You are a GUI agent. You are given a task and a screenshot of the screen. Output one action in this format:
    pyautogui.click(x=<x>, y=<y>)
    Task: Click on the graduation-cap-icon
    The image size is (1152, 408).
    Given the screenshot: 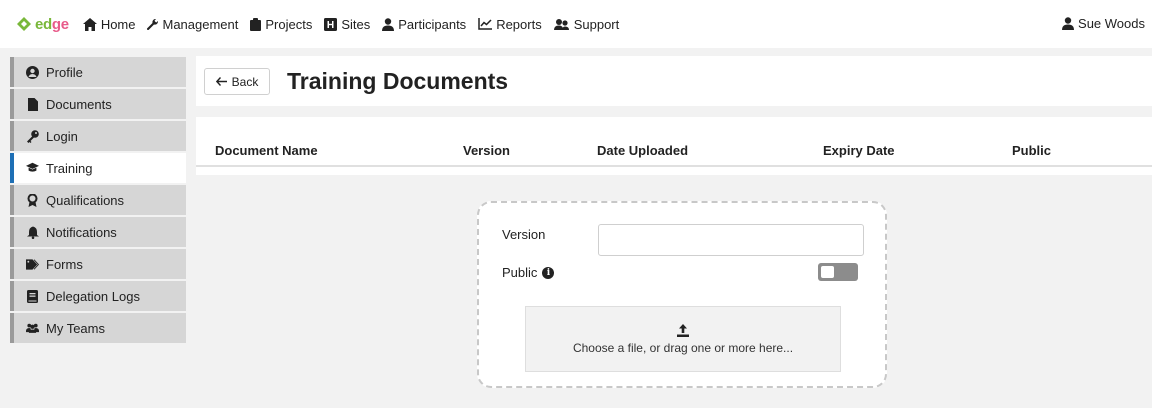 What is the action you would take?
    pyautogui.click(x=32, y=168)
    